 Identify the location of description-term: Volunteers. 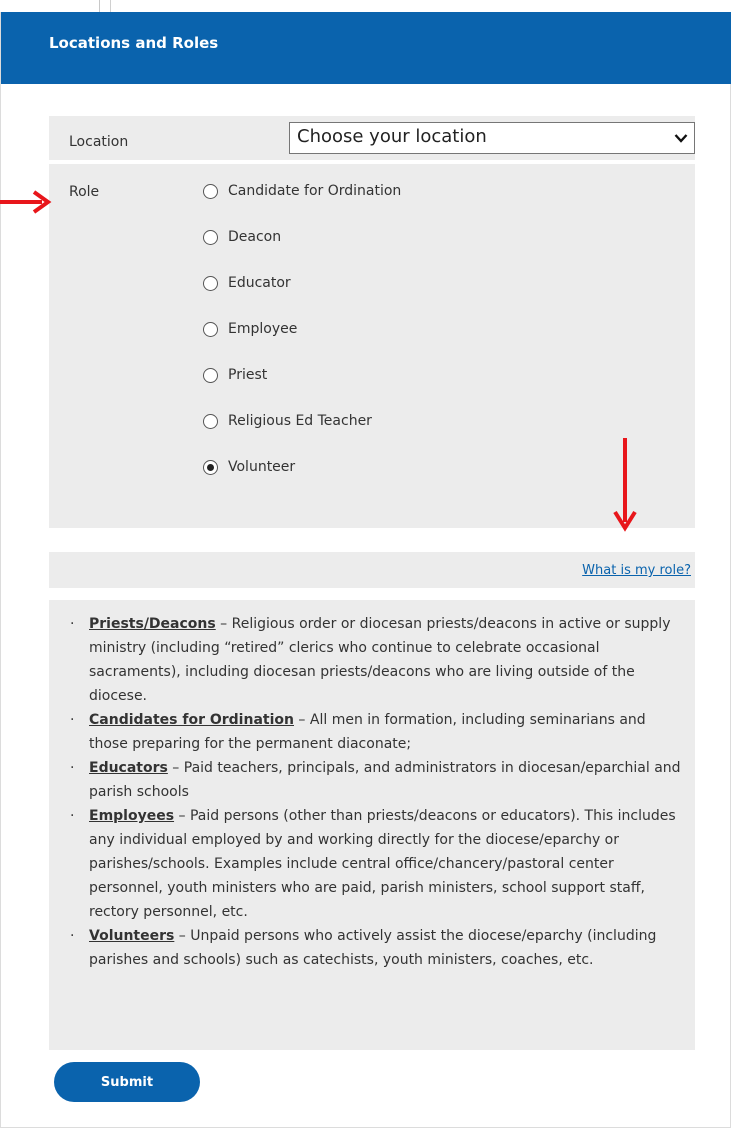
(132, 936).